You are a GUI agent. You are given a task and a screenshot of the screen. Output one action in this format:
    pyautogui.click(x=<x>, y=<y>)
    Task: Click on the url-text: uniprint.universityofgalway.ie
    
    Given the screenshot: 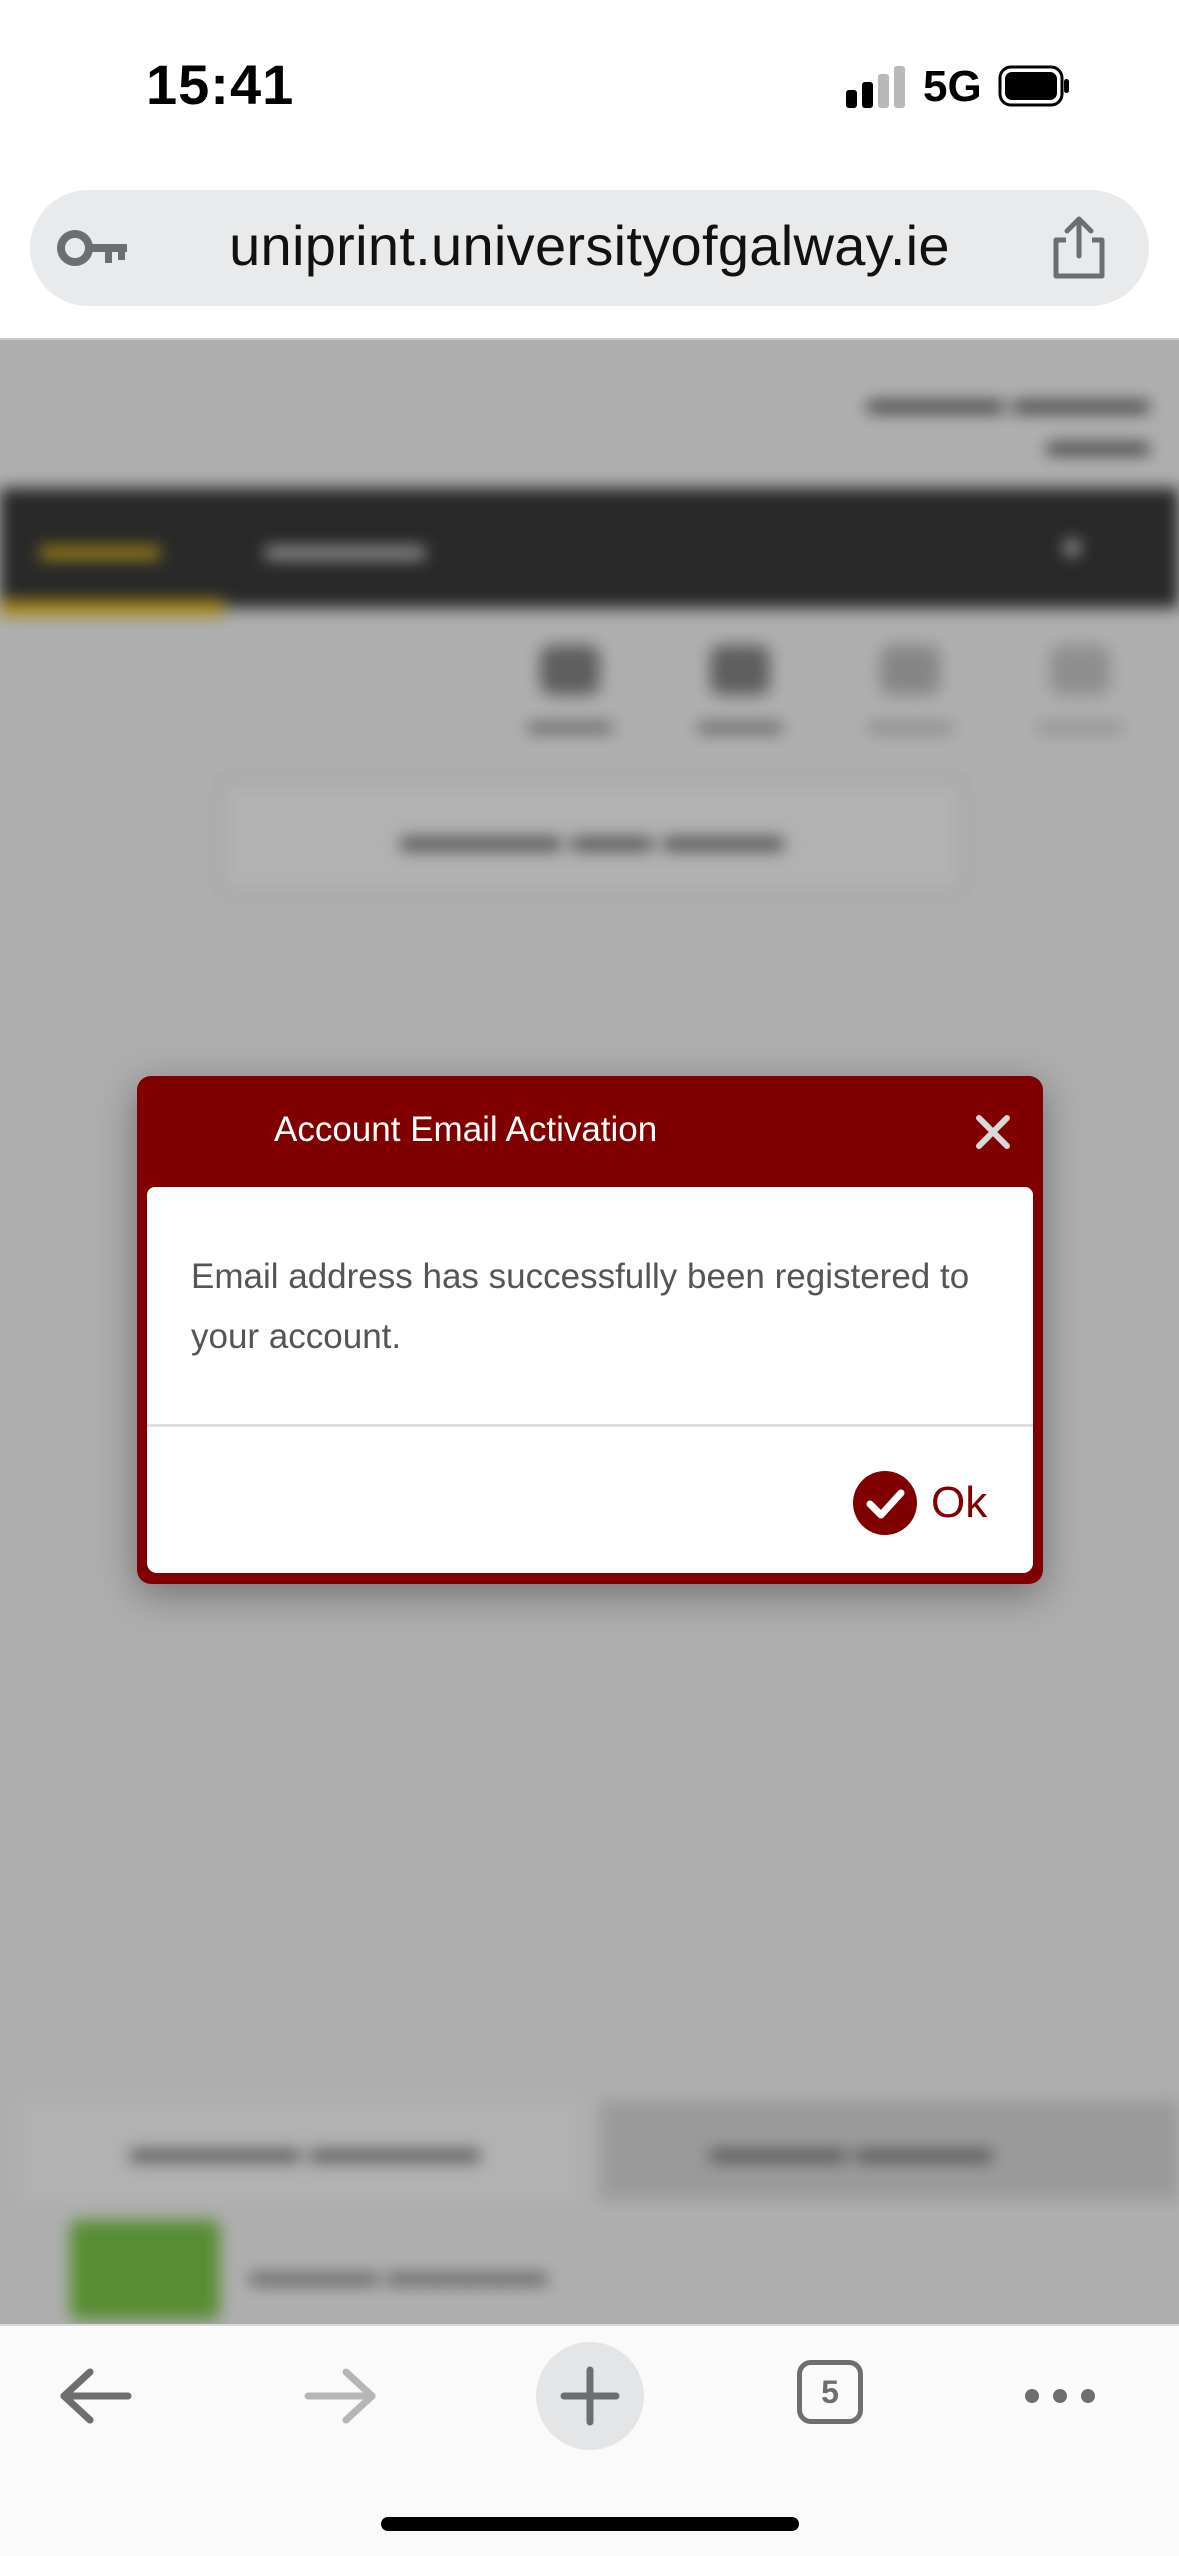 What is the action you would take?
    pyautogui.click(x=589, y=245)
    